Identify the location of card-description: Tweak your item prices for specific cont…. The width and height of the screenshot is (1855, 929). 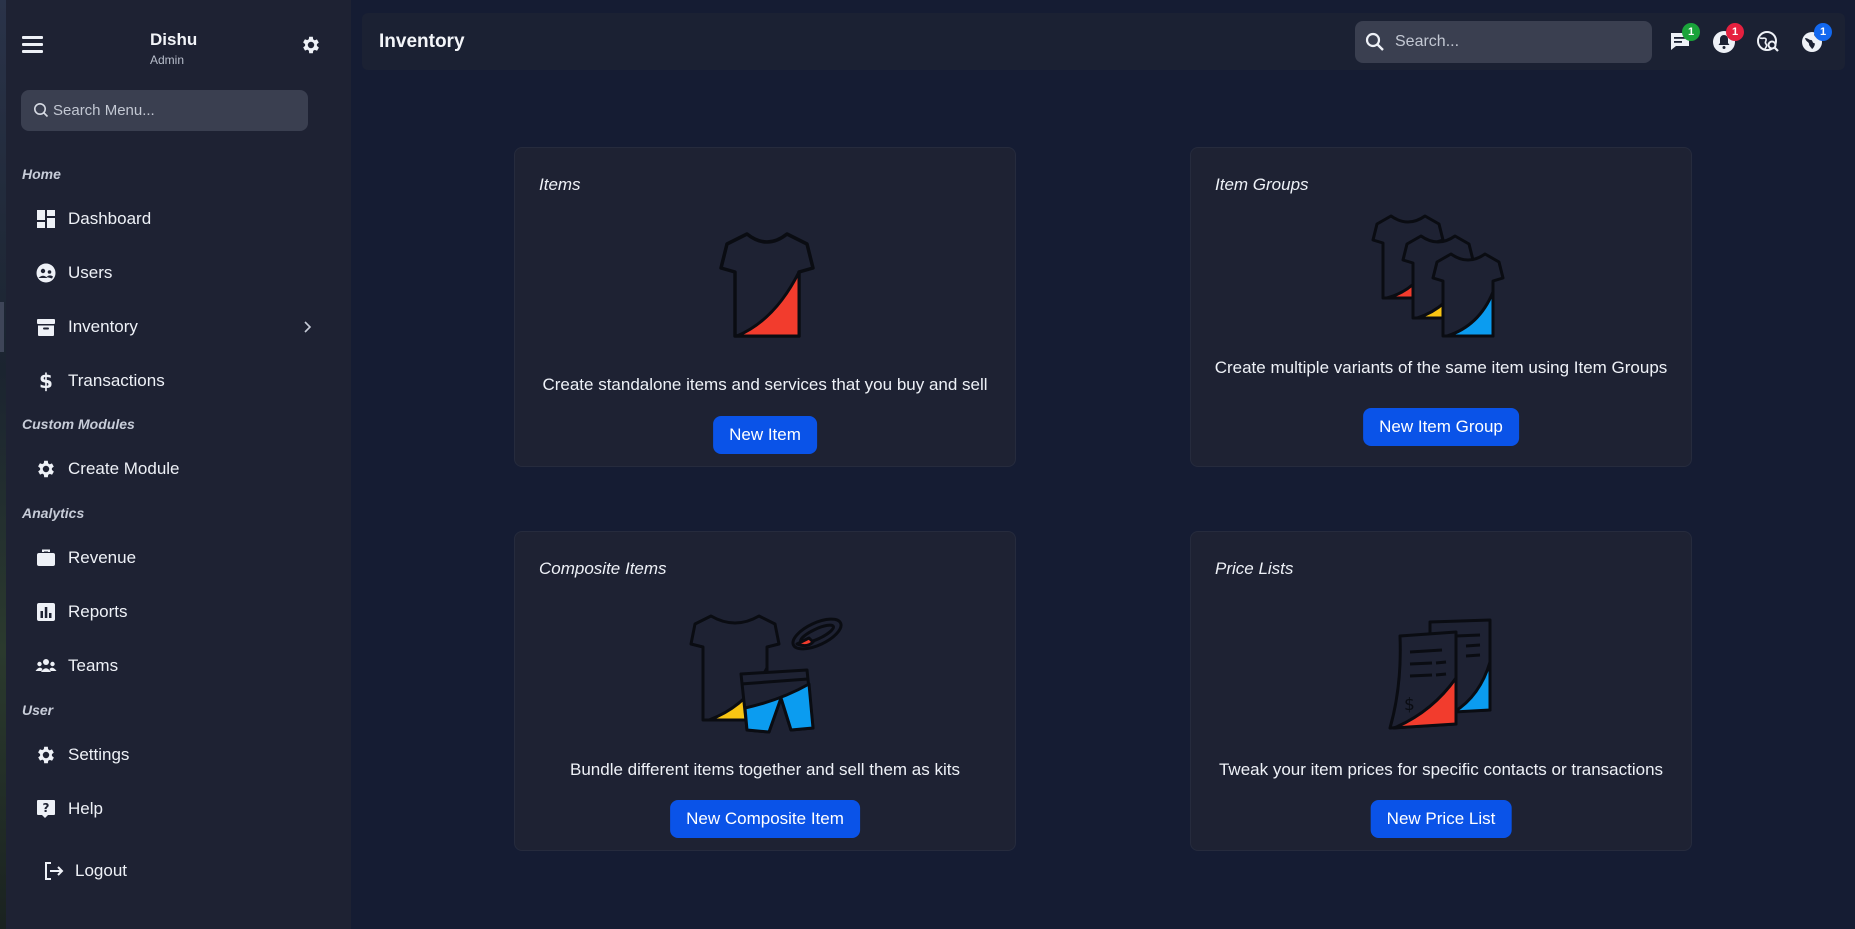
(1441, 769).